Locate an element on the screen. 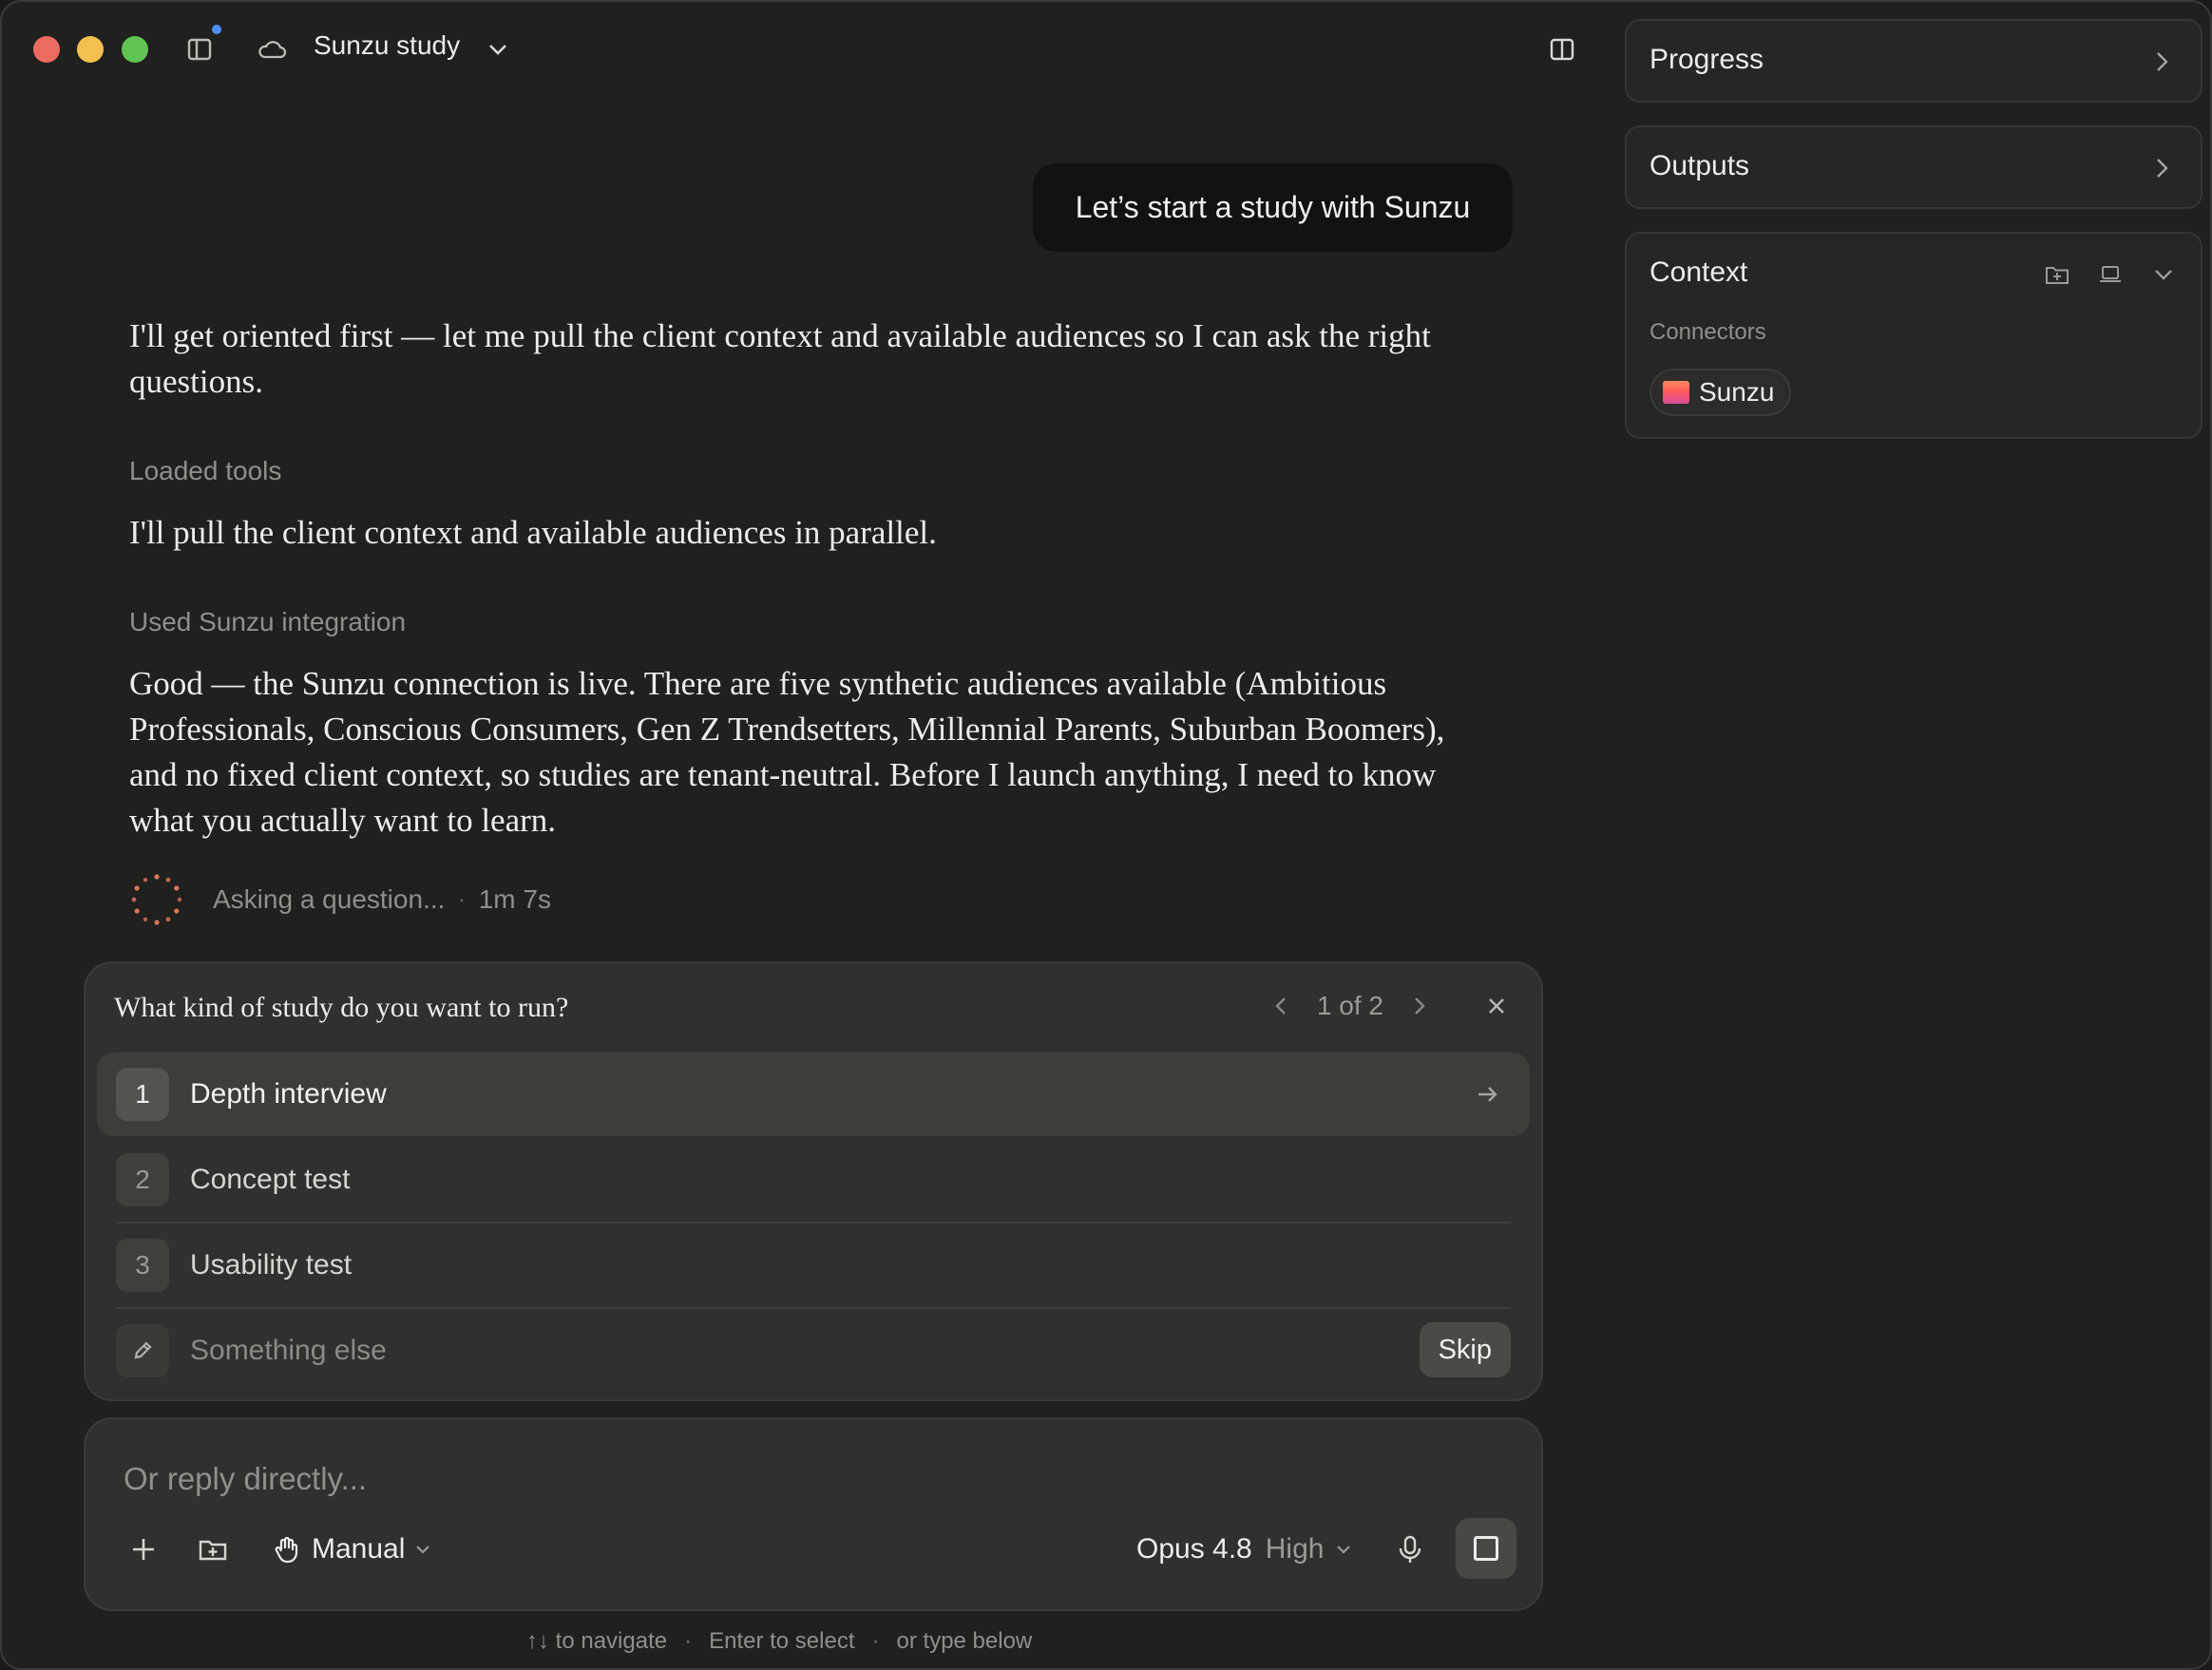 This screenshot has width=2212, height=1670. stop-icon is located at coordinates (1486, 1548).